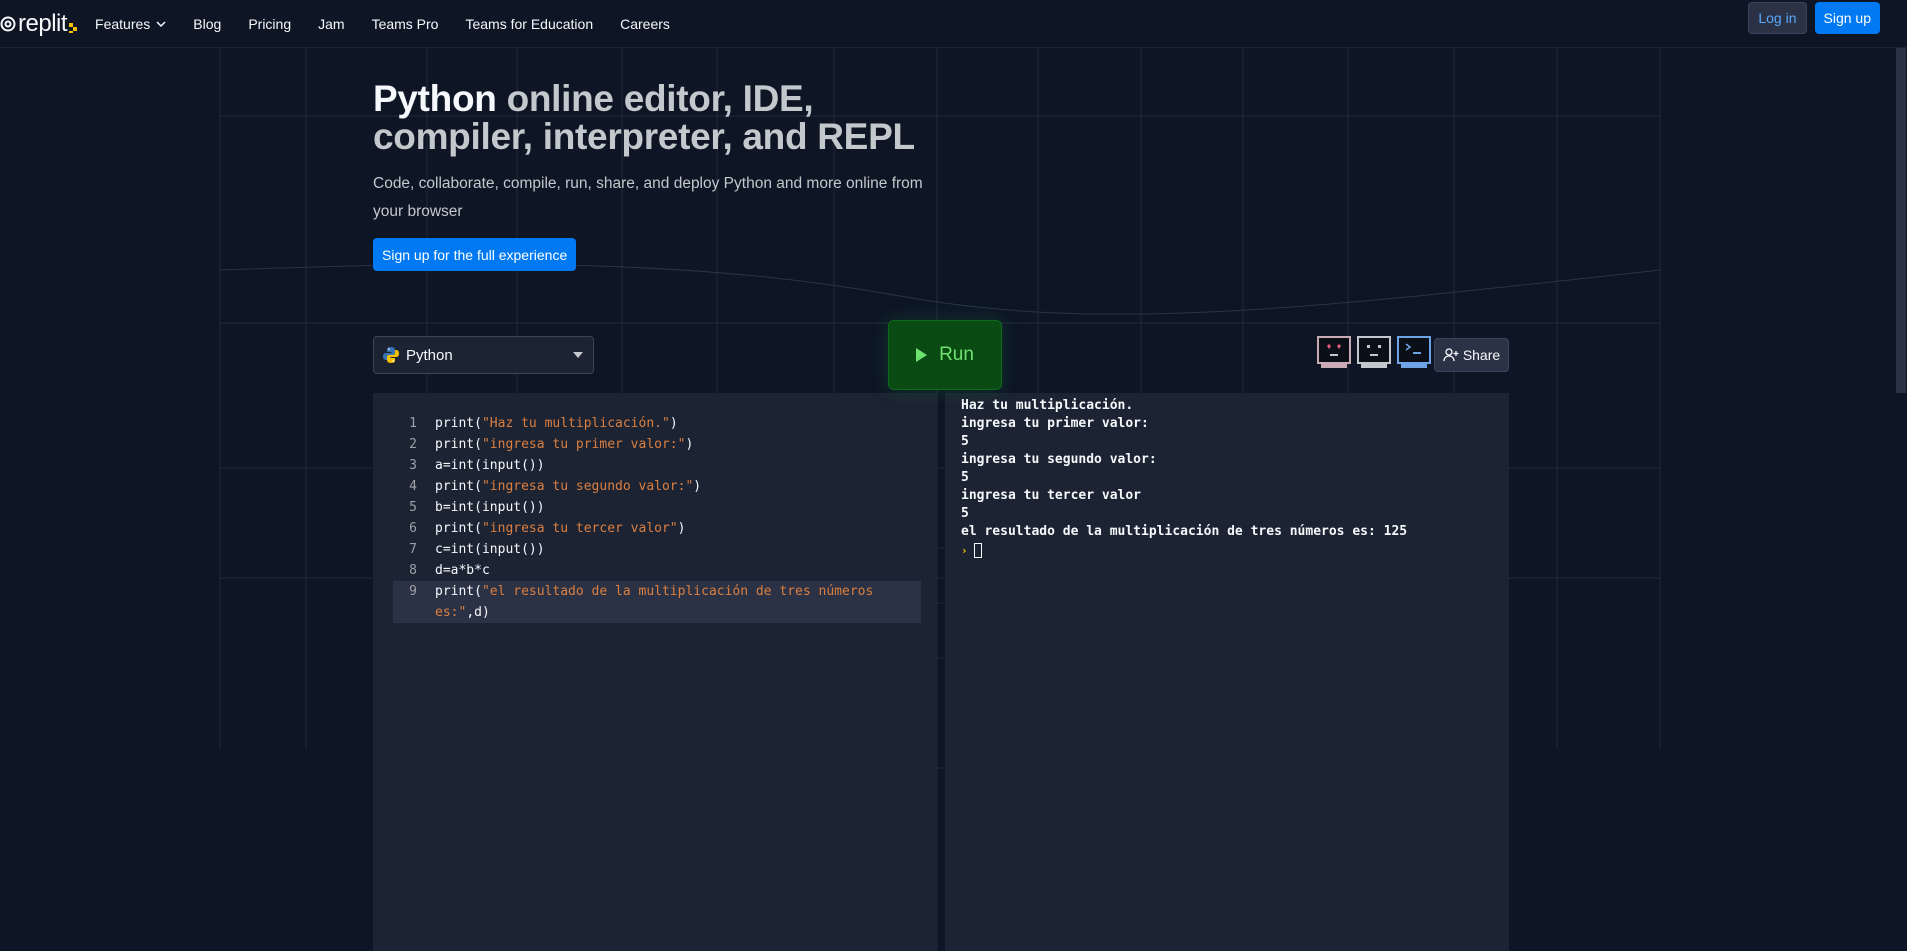 Image resolution: width=1907 pixels, height=951 pixels. What do you see at coordinates (645, 24) in the screenshot?
I see `nav-careers: Careers` at bounding box center [645, 24].